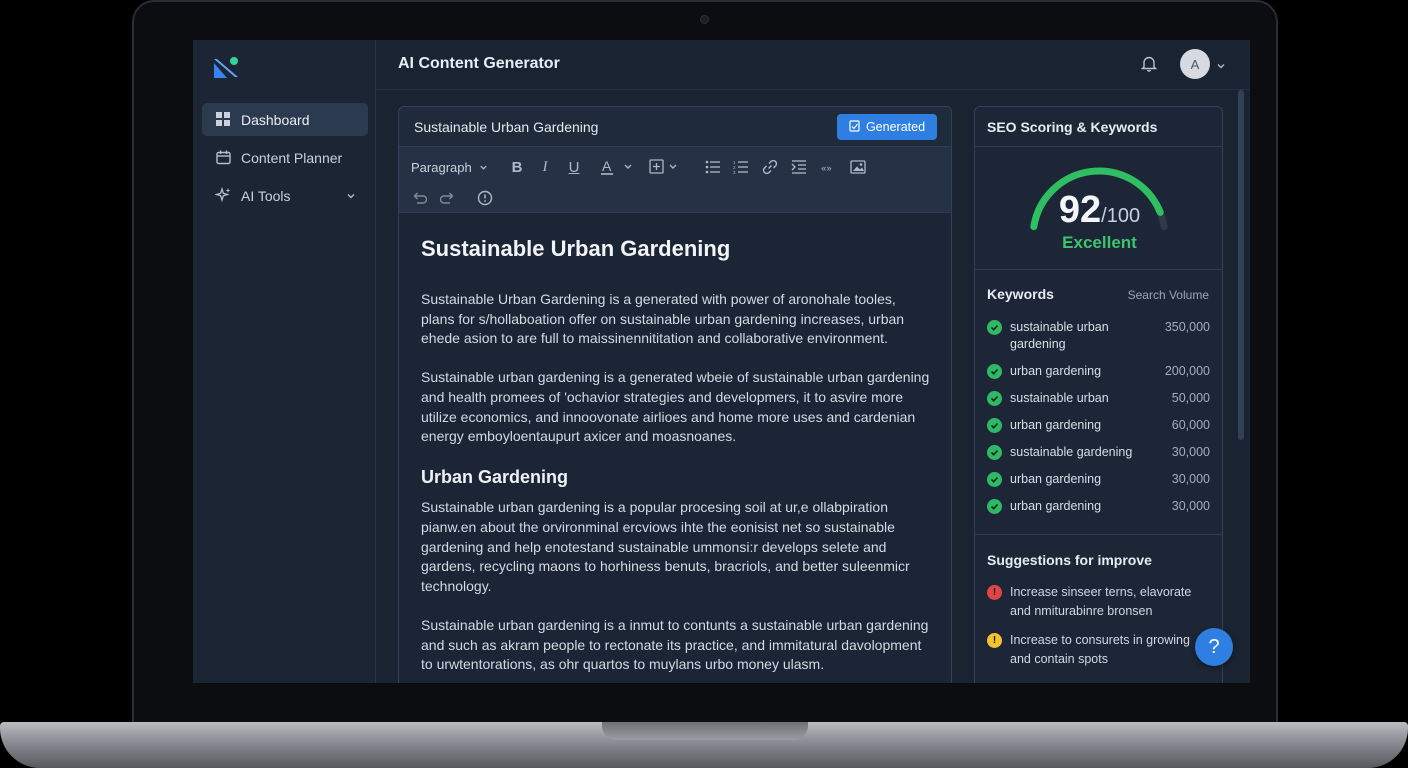 This screenshot has height=768, width=1408. Describe the element at coordinates (895, 127) in the screenshot. I see `generated-label: Generated` at that location.